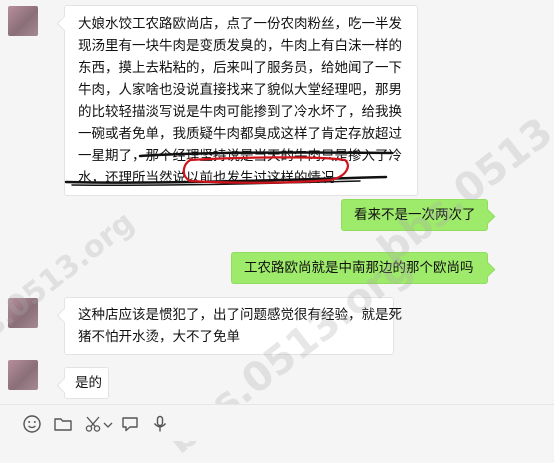 This screenshot has height=463, width=554. Describe the element at coordinates (277, 422) in the screenshot. I see `input-toolbar` at that location.